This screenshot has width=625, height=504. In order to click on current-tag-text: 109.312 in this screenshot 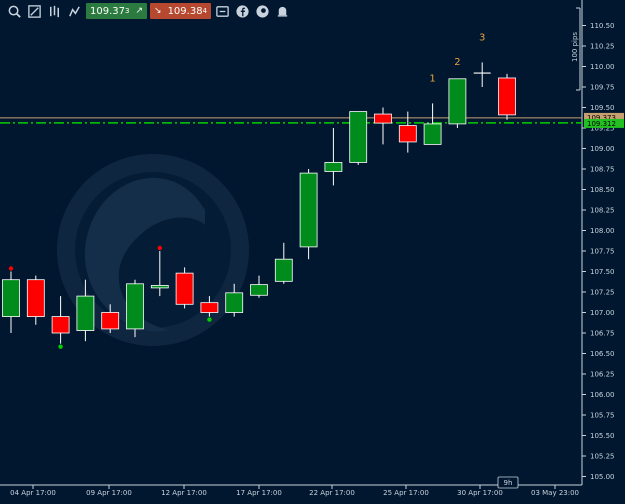, I will do `click(601, 124)`.